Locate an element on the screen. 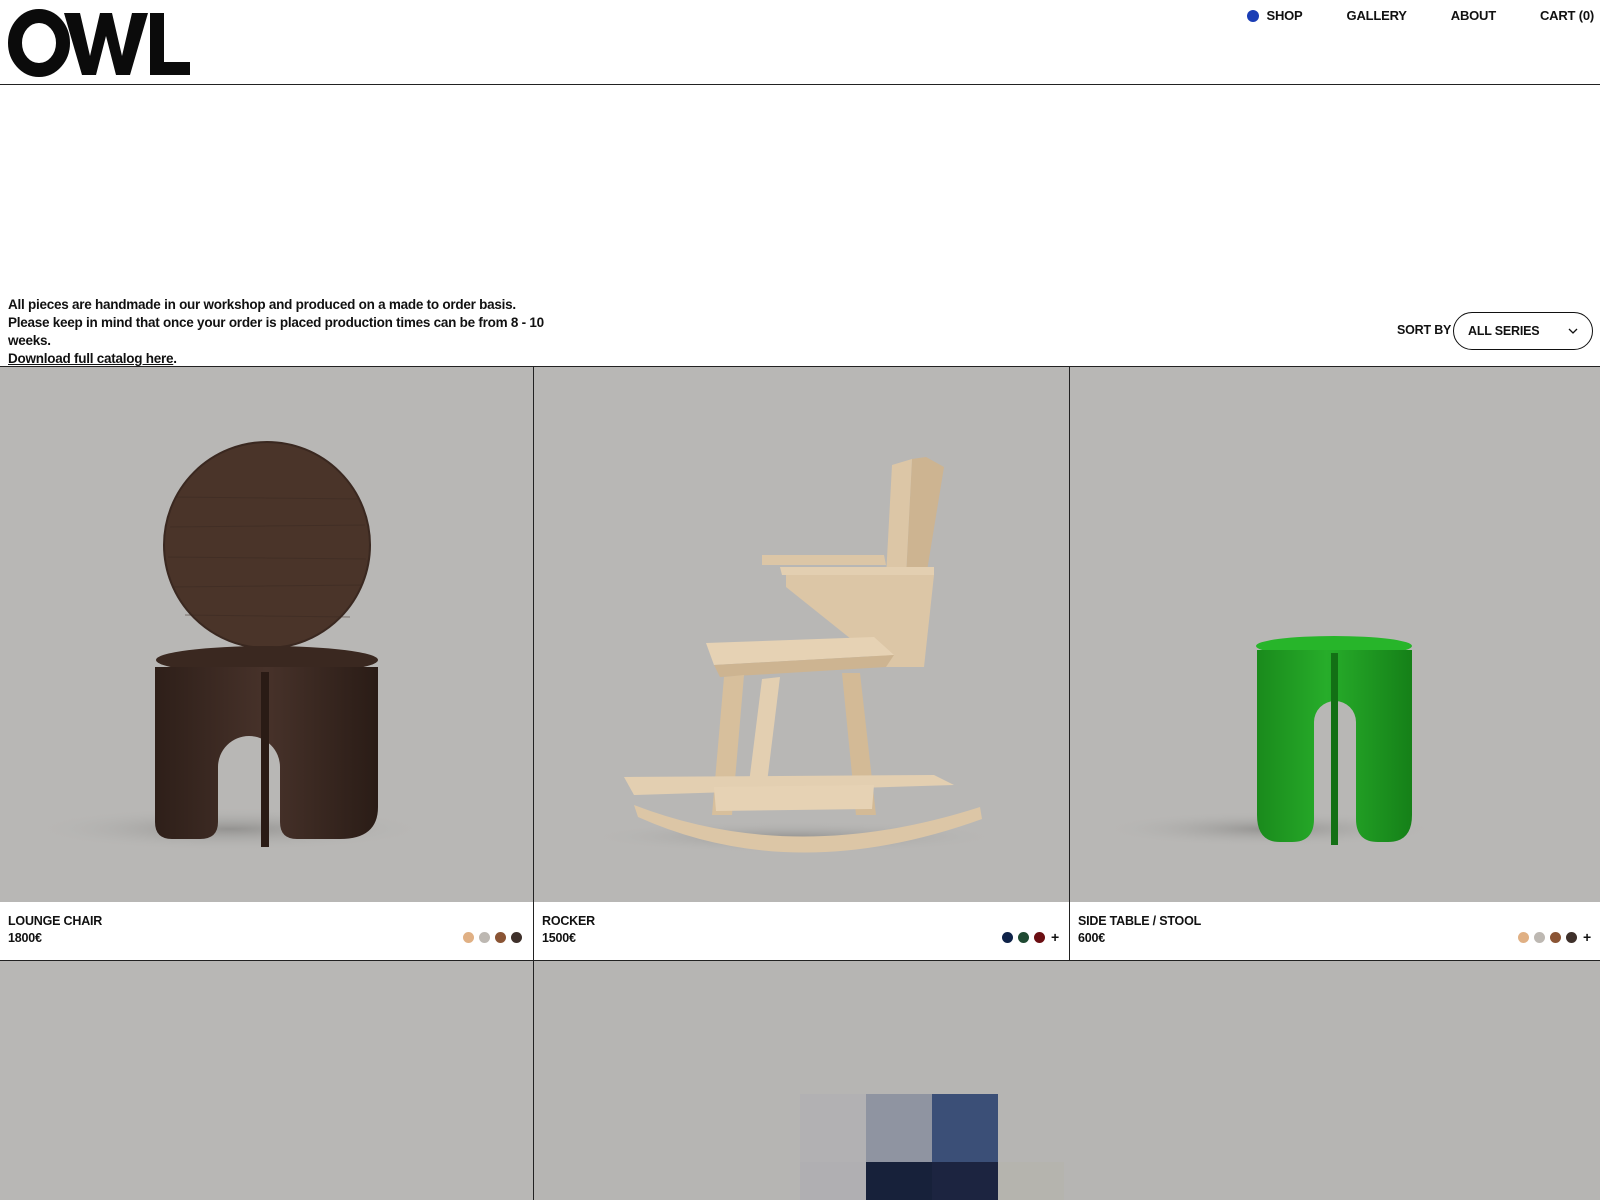 The height and width of the screenshot is (1200, 1600). nav-about-label: ABOUT is located at coordinates (1473, 15).